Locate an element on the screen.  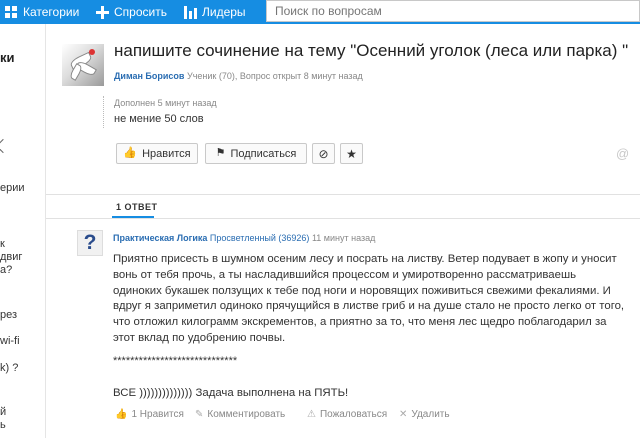
plus-icon is located at coordinates (102, 12).